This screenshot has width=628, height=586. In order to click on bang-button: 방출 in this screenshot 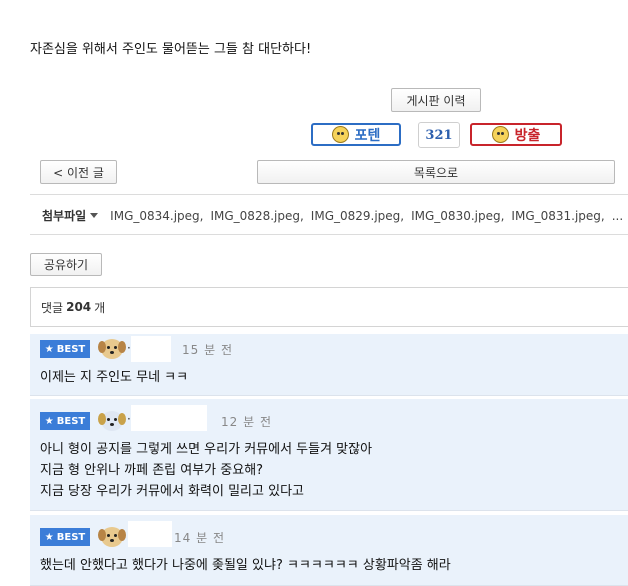, I will do `click(516, 134)`.